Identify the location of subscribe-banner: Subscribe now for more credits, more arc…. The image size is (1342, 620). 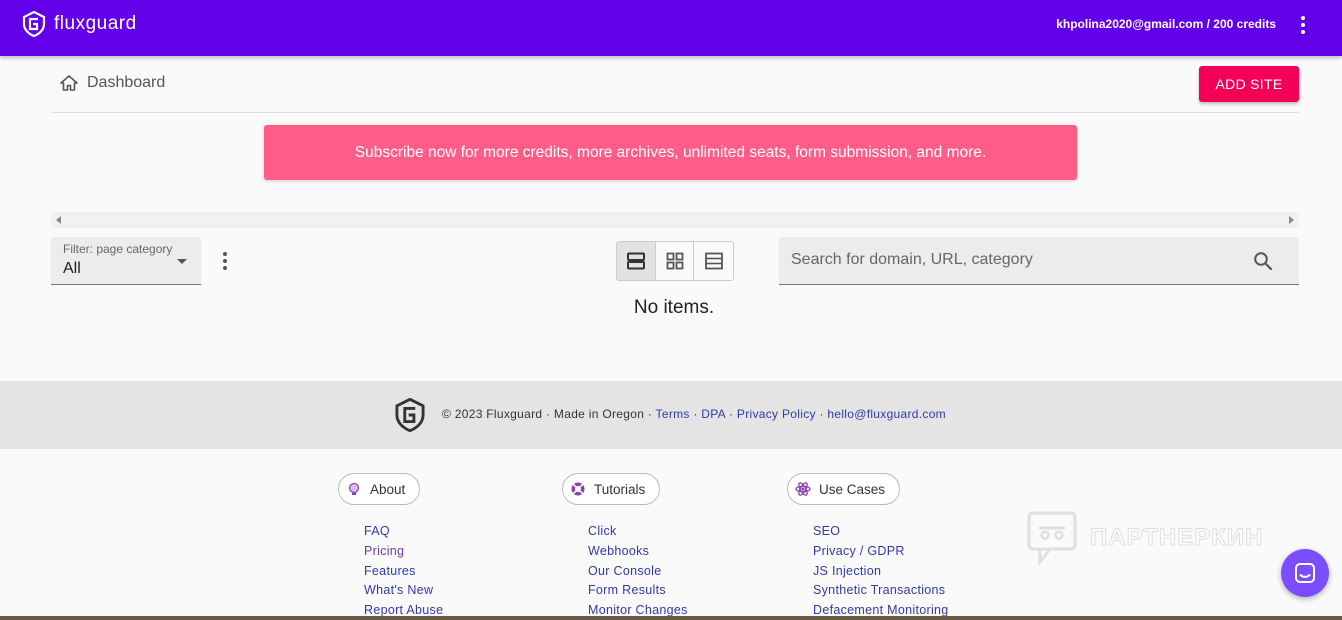
(670, 152).